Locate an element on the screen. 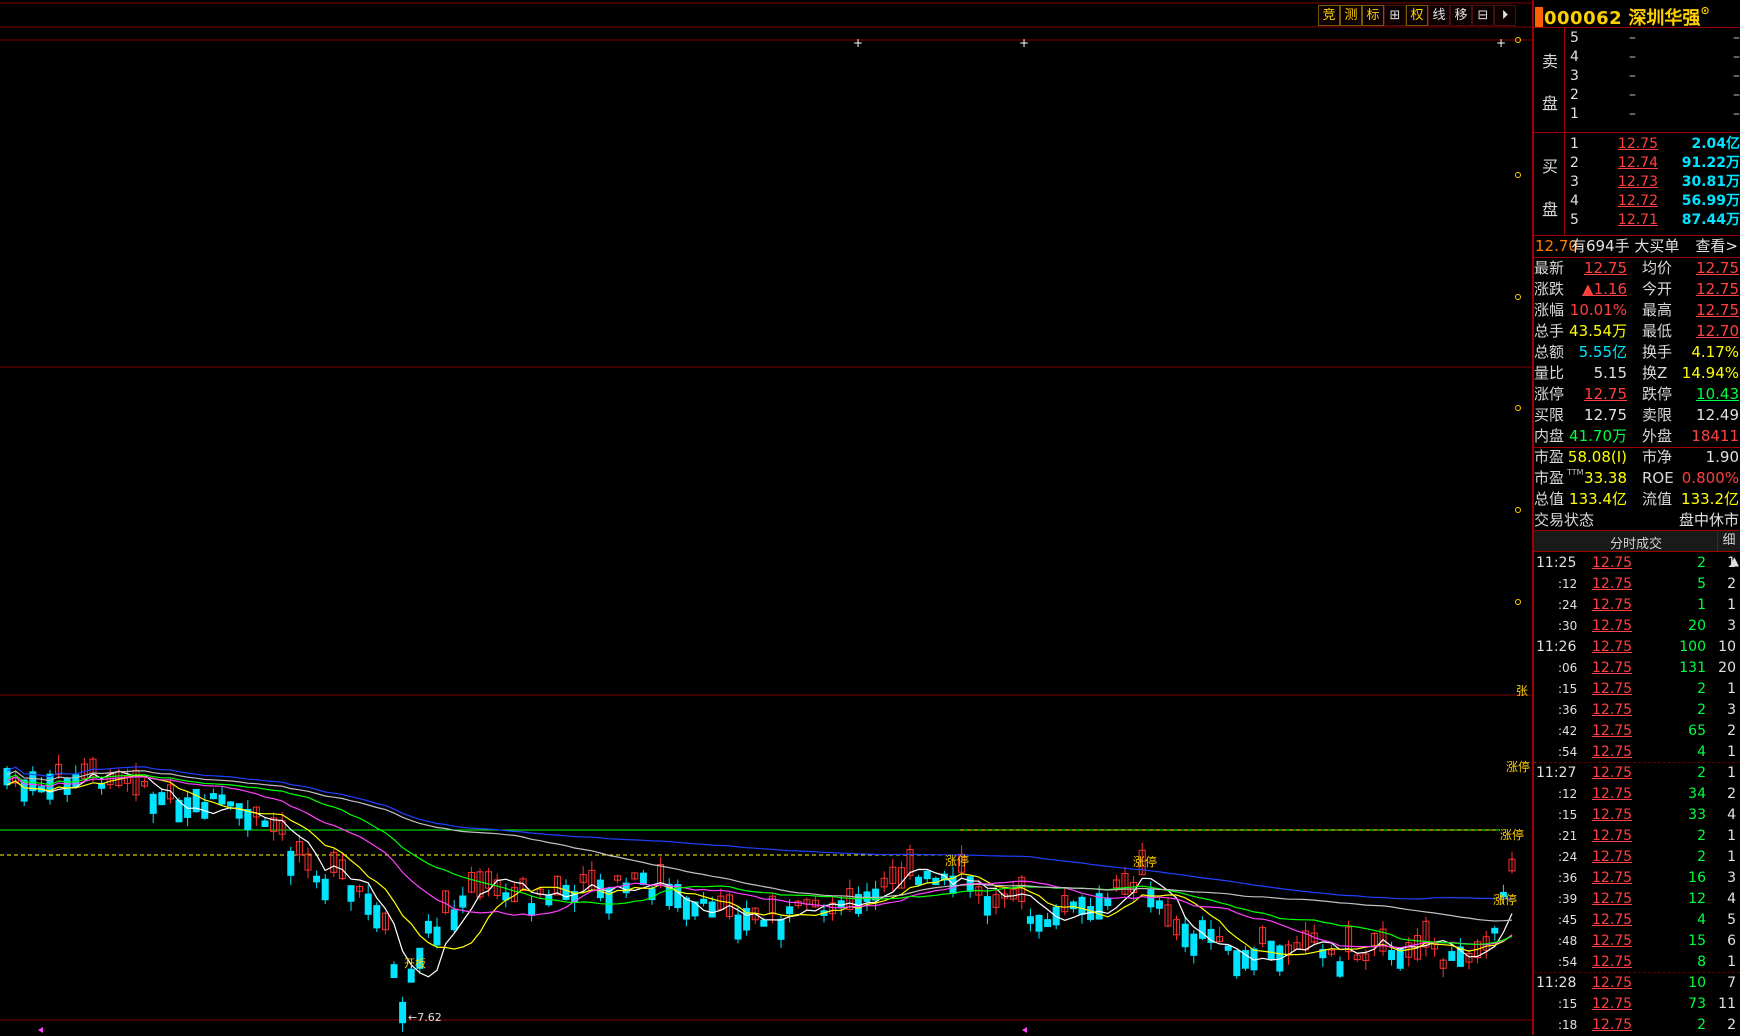  tick-row: 11:26 12.75 100 10 is located at coordinates (1637, 647).